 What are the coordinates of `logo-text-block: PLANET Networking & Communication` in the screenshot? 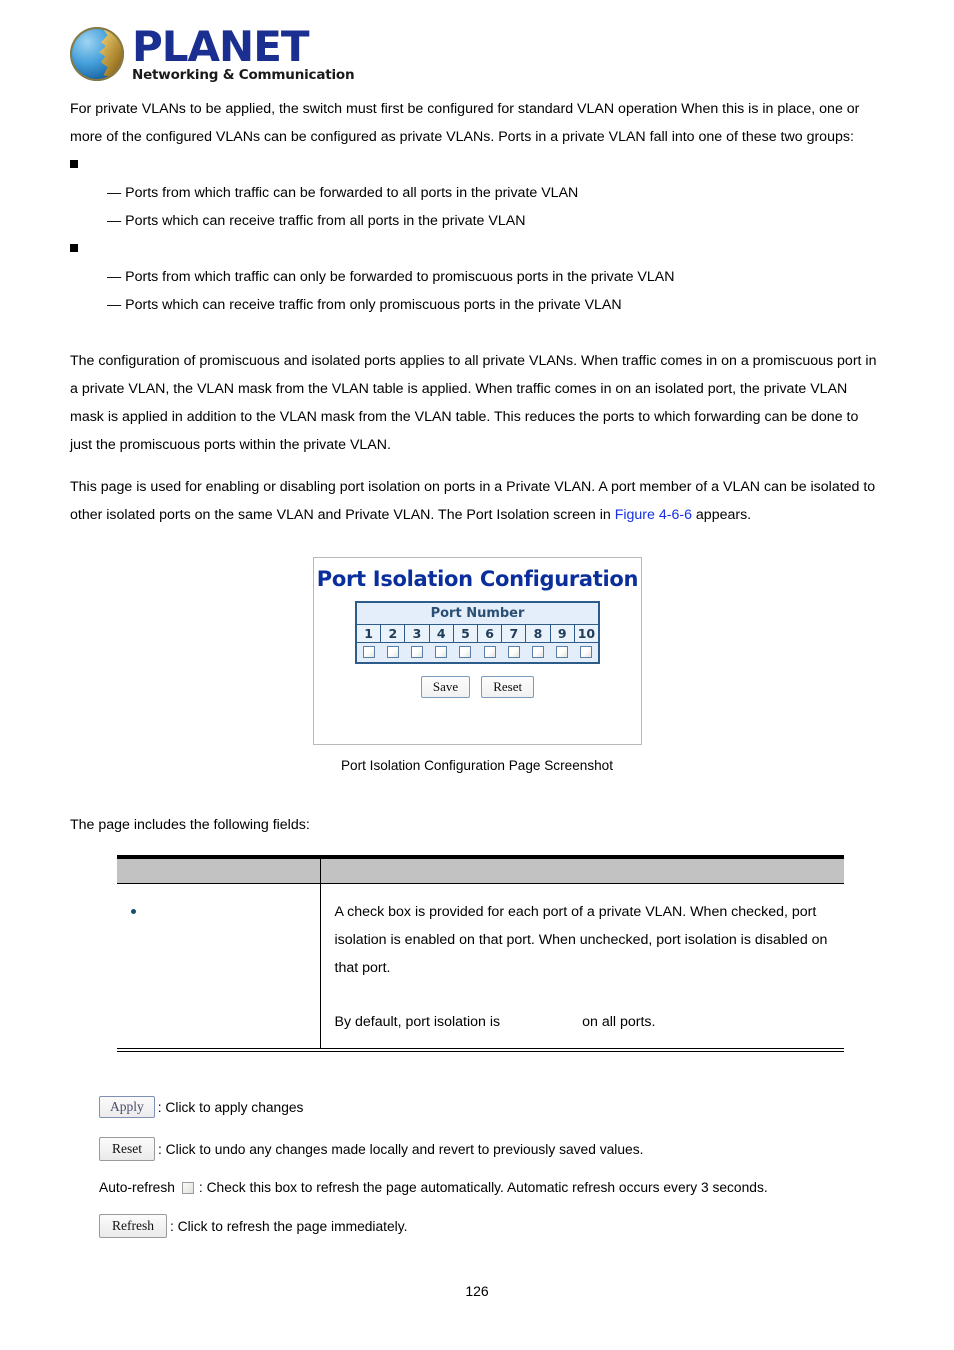 It's located at (243, 52).